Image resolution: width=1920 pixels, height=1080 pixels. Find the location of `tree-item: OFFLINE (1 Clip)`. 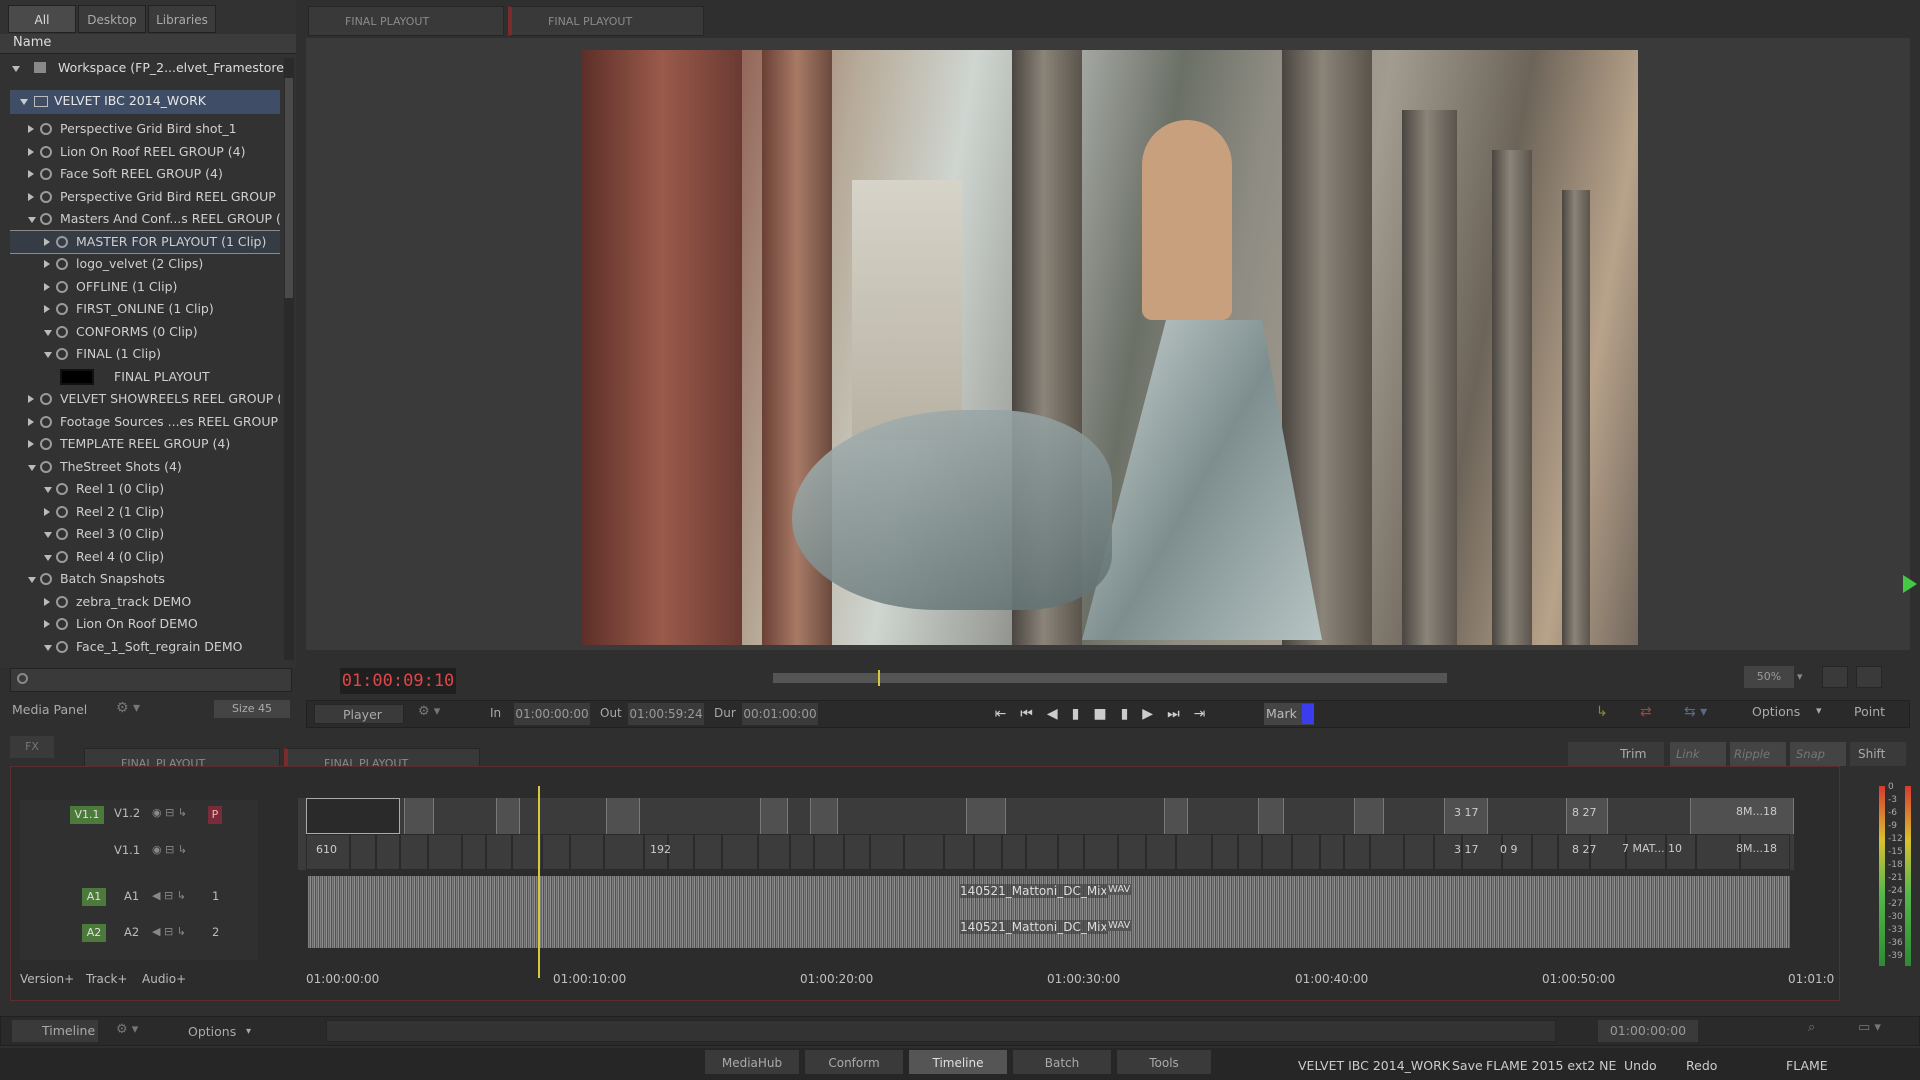

tree-item: OFFLINE (1 Clip) is located at coordinates (145, 287).